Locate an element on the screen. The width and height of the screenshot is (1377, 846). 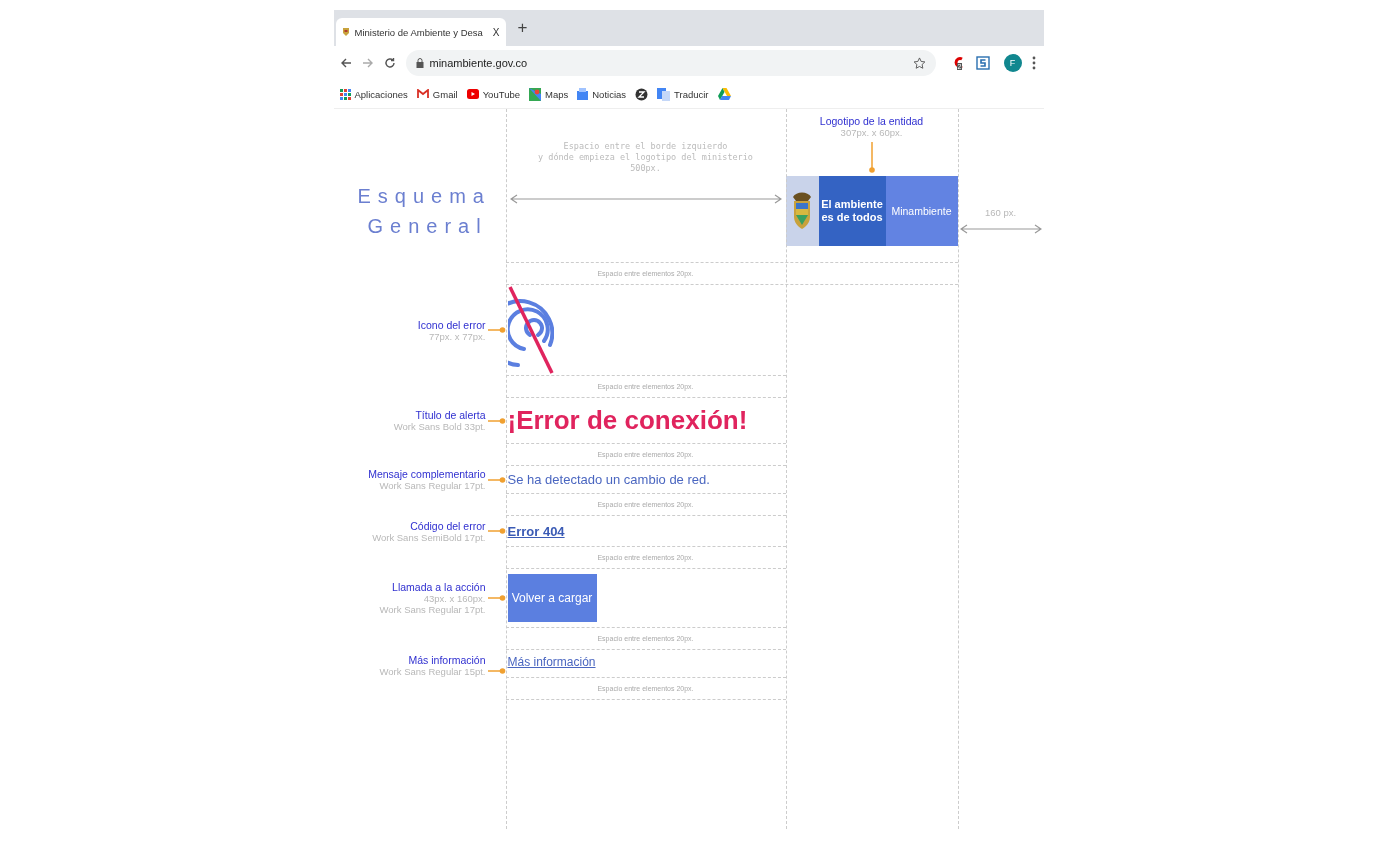
spec-note: 77px. x 77px. is located at coordinates (457, 336).